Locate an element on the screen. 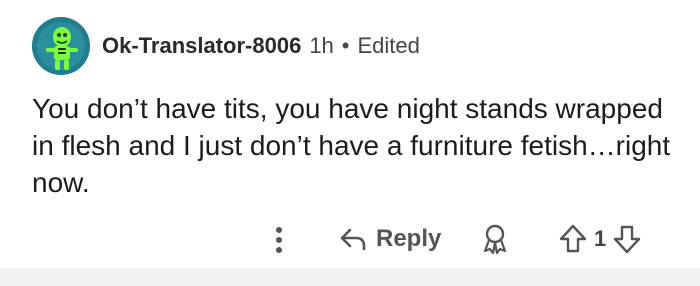  green-cartoon-avatar-icon is located at coordinates (61, 46).